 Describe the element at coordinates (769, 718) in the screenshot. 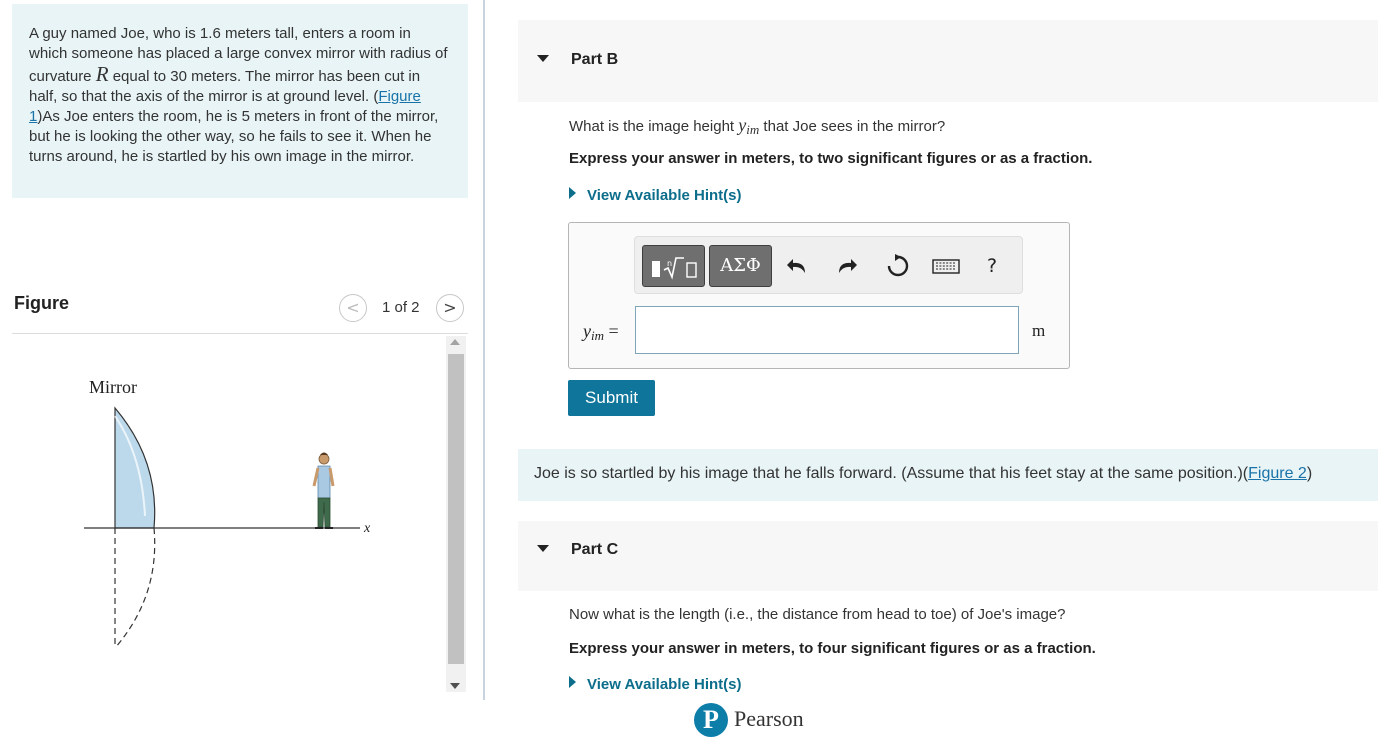

I see `pearson-wordmark: Pearson` at that location.